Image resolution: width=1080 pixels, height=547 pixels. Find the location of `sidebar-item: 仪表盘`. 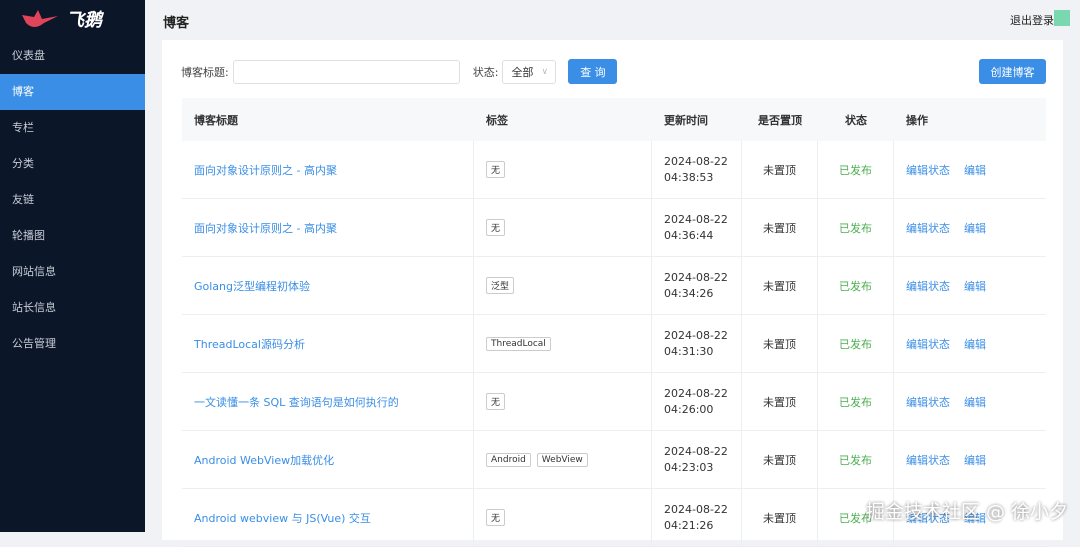

sidebar-item: 仪表盘 is located at coordinates (72, 56).